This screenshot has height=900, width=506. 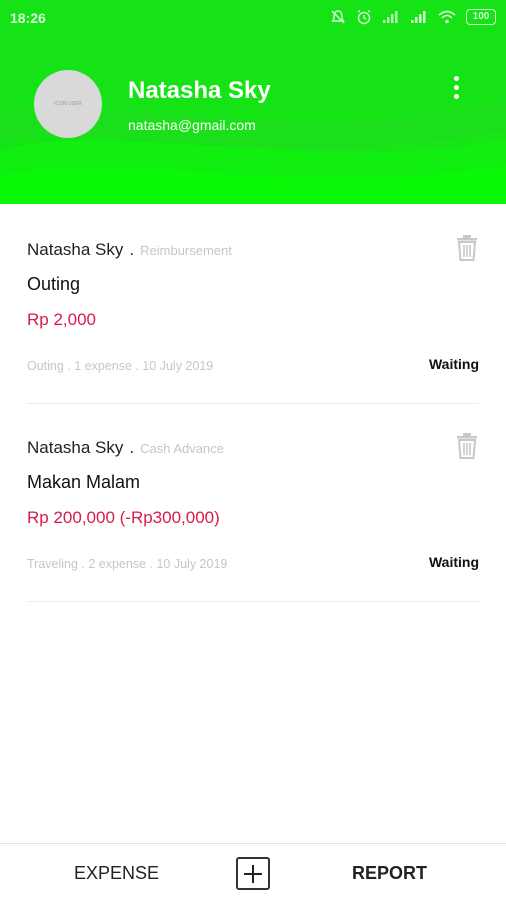 I want to click on add-button, so click(x=253, y=873).